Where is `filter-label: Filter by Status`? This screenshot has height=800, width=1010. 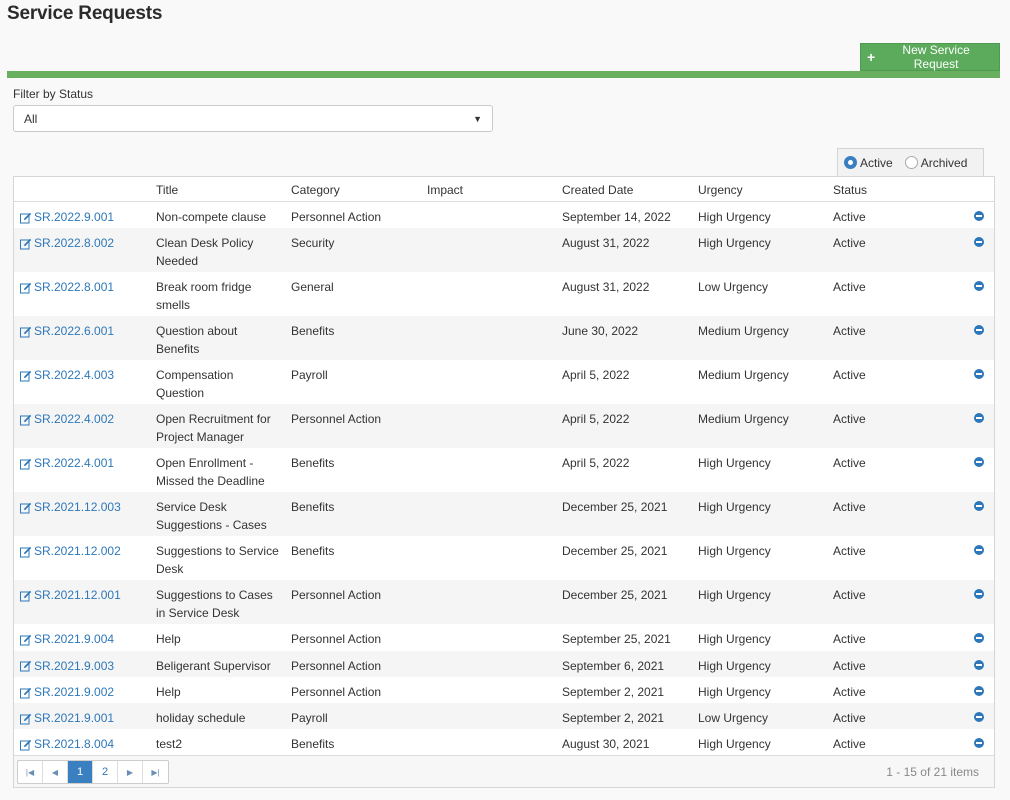 filter-label: Filter by Status is located at coordinates (53, 94).